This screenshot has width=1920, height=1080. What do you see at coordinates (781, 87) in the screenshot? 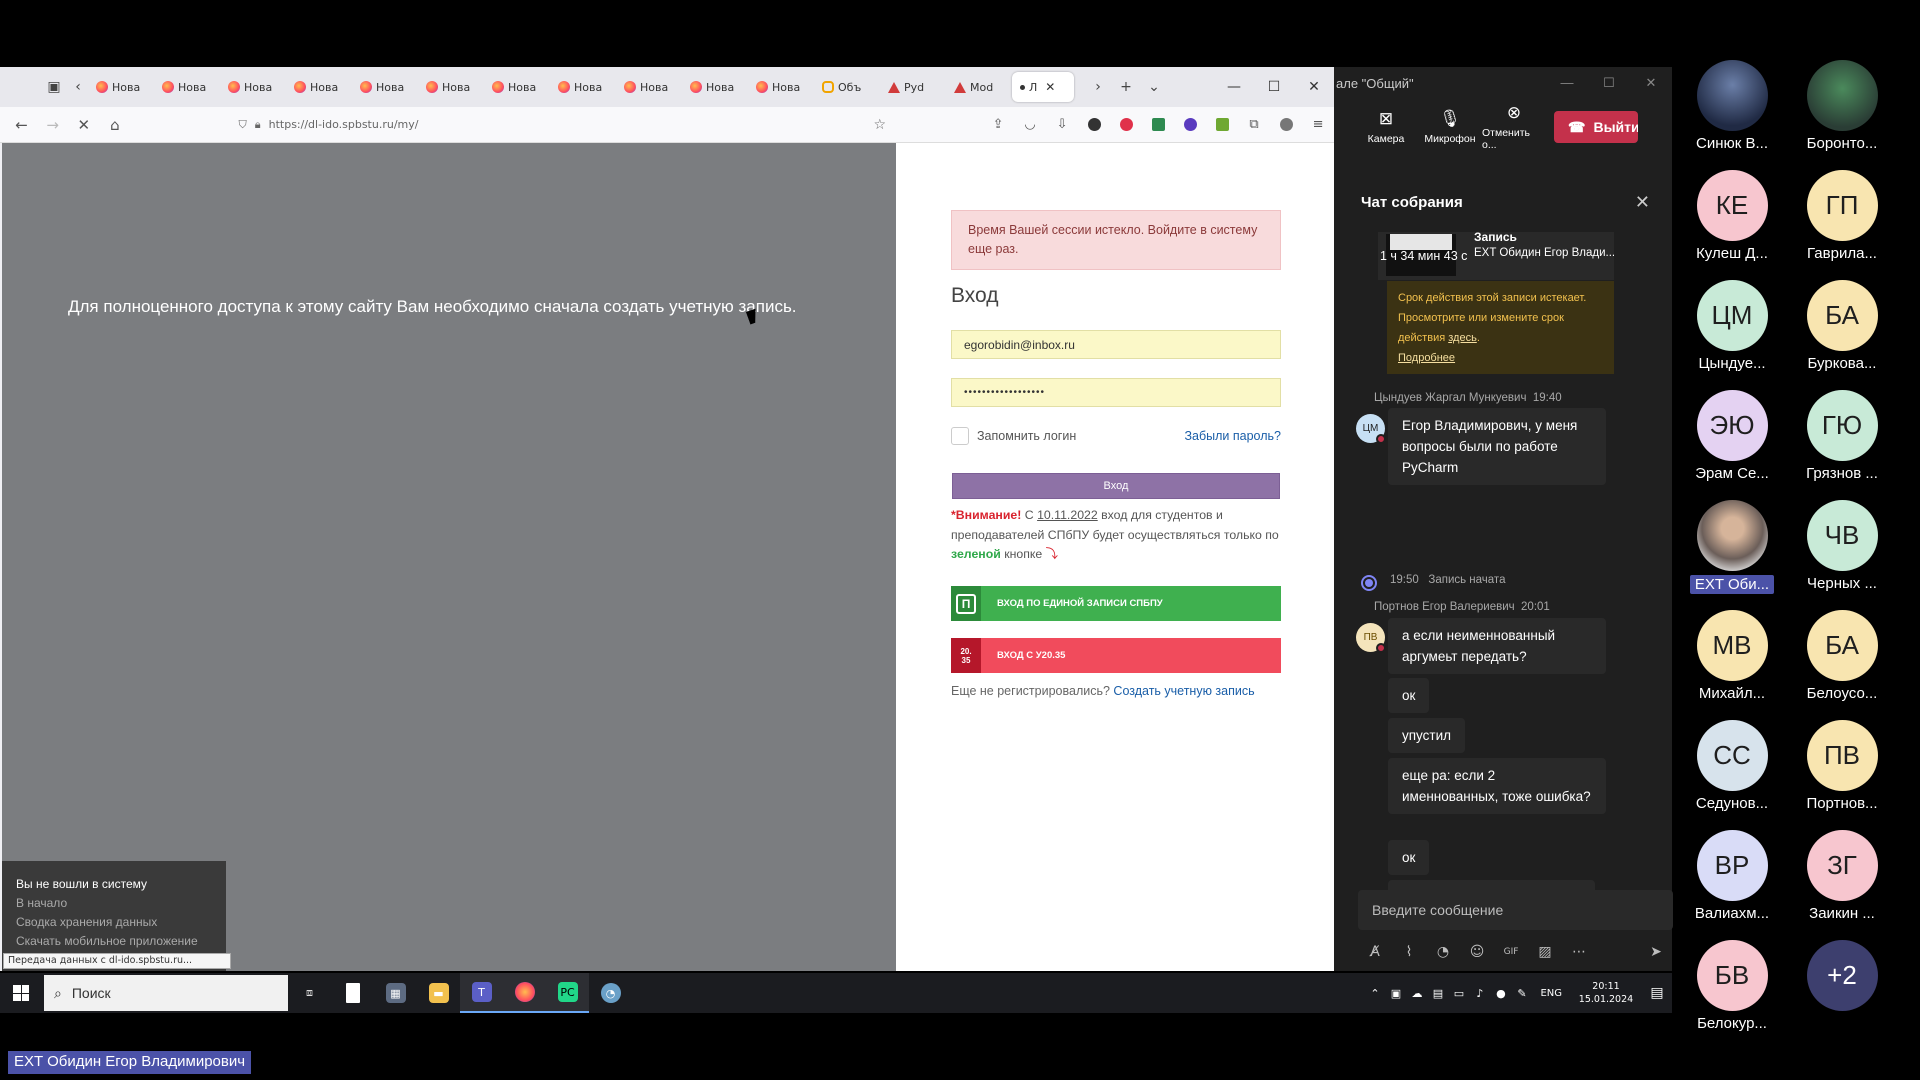
I see `tab-10: Нова` at bounding box center [781, 87].